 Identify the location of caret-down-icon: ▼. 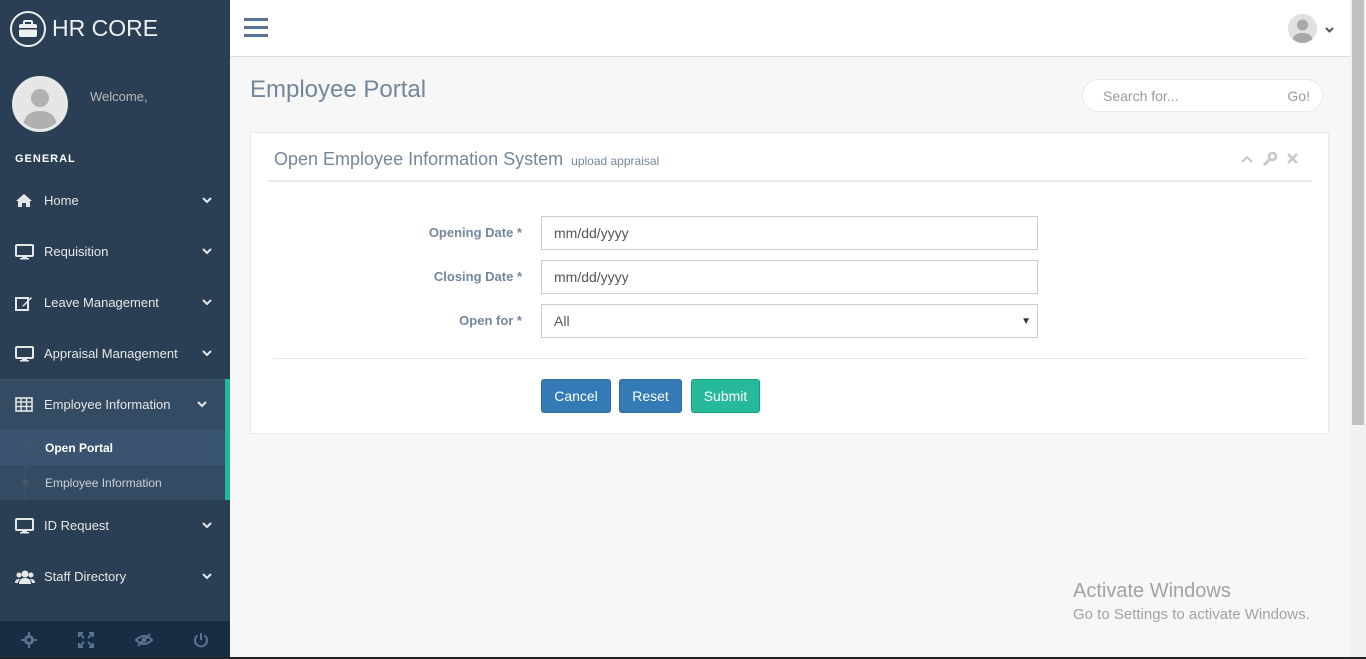
(1026, 321).